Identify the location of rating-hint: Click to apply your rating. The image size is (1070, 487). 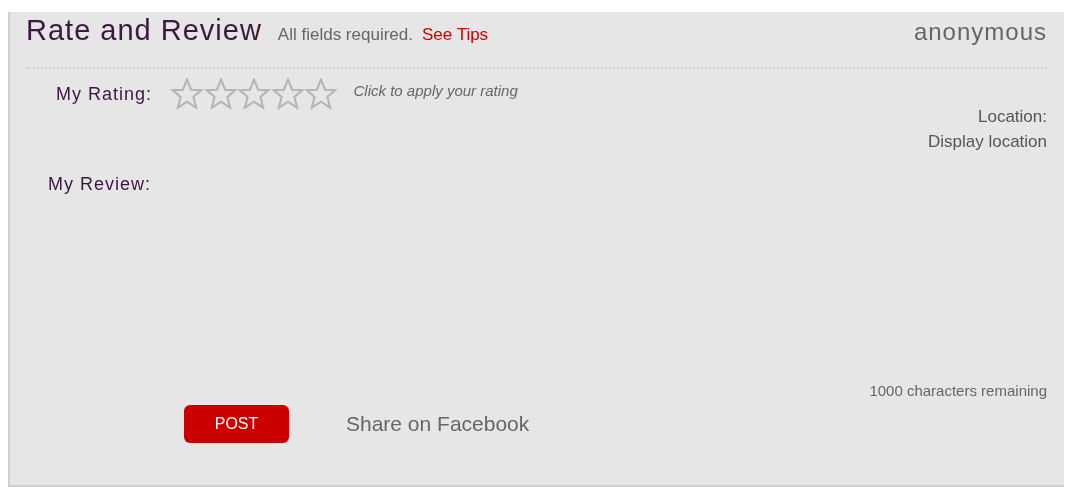
(435, 90).